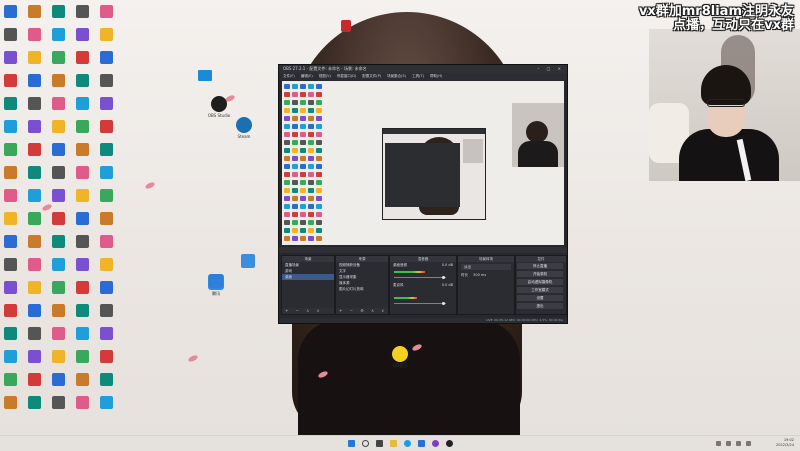  What do you see at coordinates (423, 69) in the screenshot?
I see `obs-title-bar: OBS 27.2.1 - 配置文件: 未命名 - 场景: 未命名 – □ ×` at bounding box center [423, 69].